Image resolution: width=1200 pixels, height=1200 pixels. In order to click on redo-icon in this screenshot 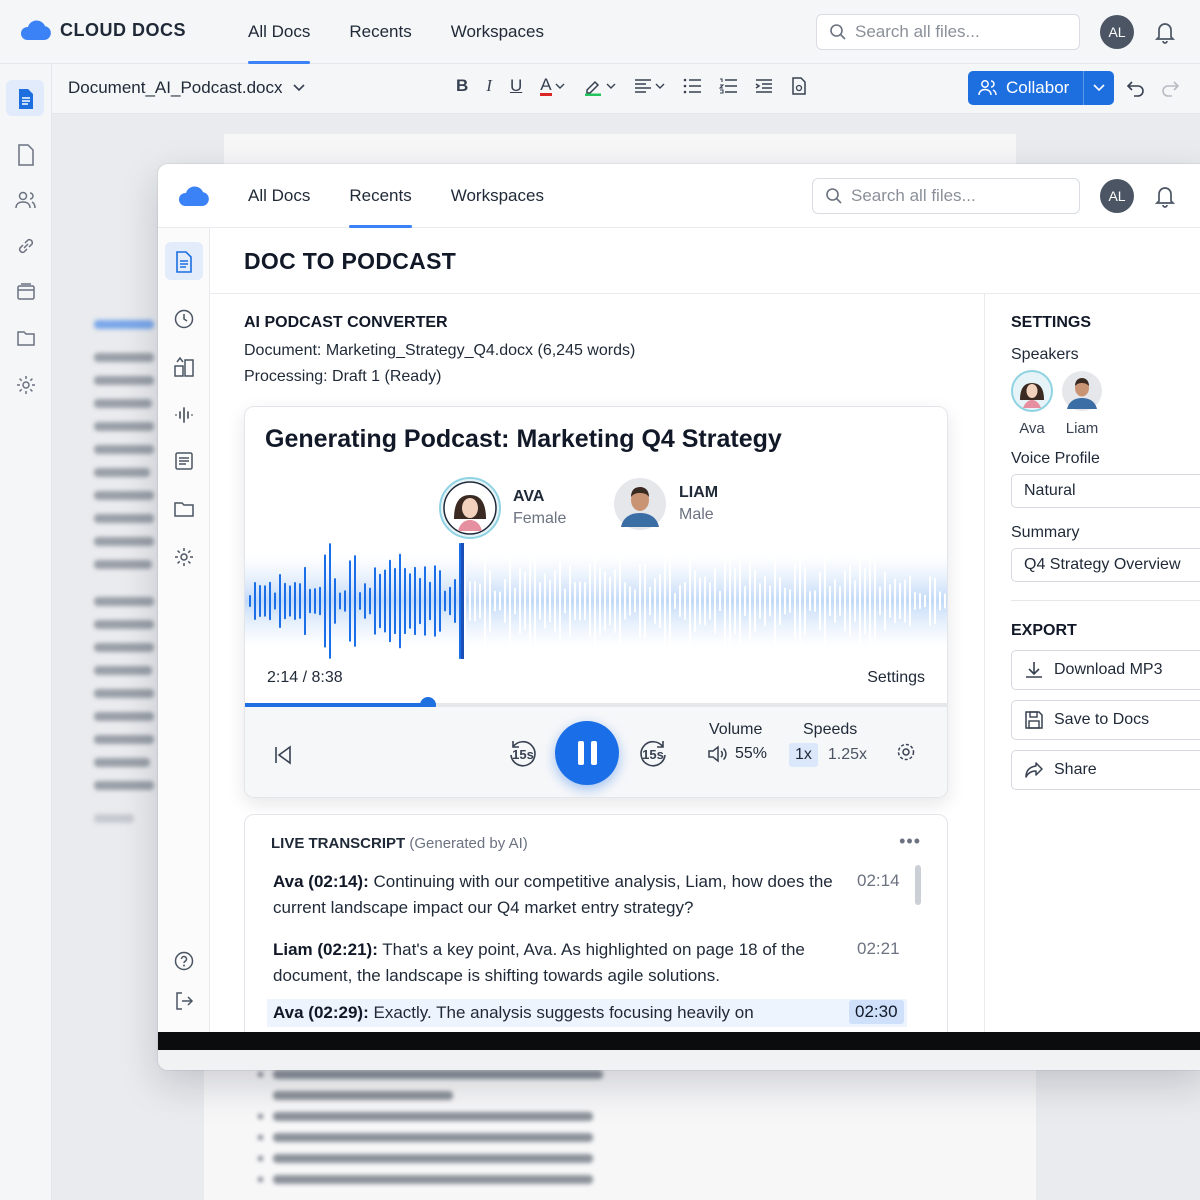, I will do `click(1170, 88)`.